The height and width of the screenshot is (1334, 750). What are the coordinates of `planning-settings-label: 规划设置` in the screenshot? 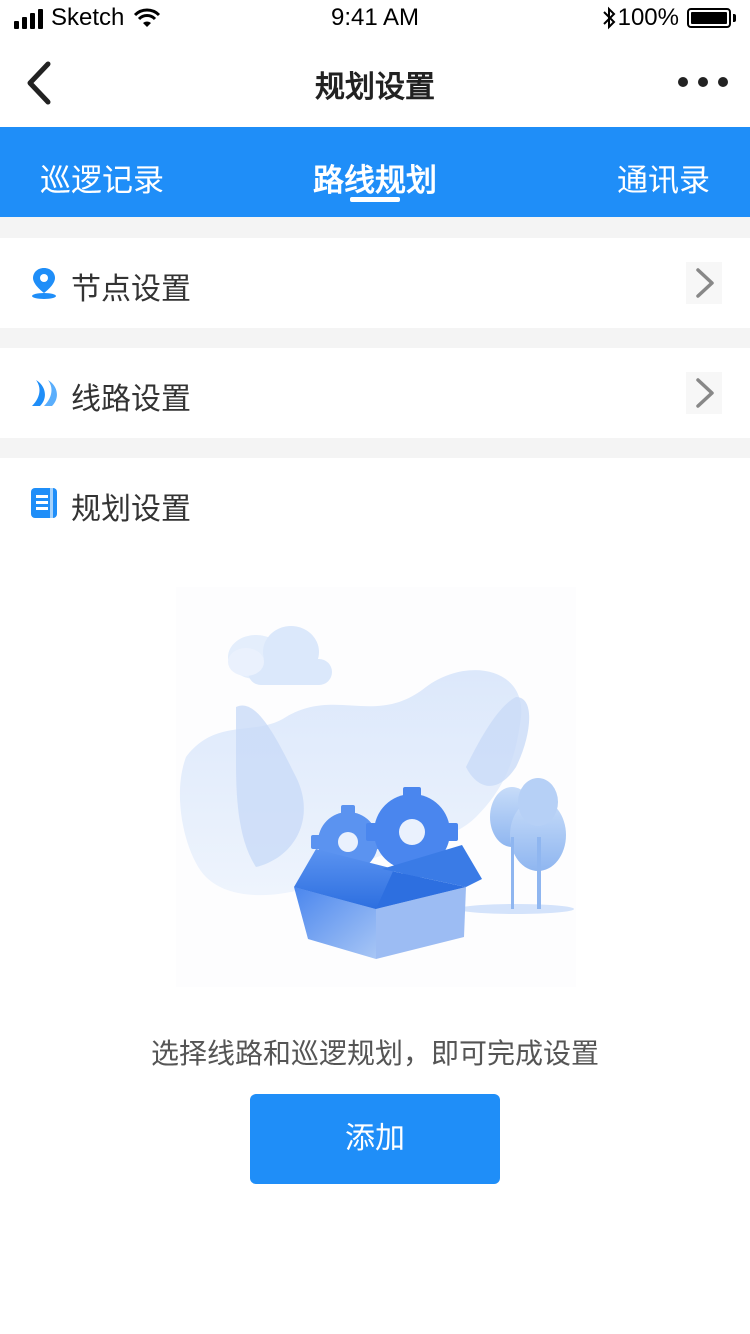 It's located at (131, 509).